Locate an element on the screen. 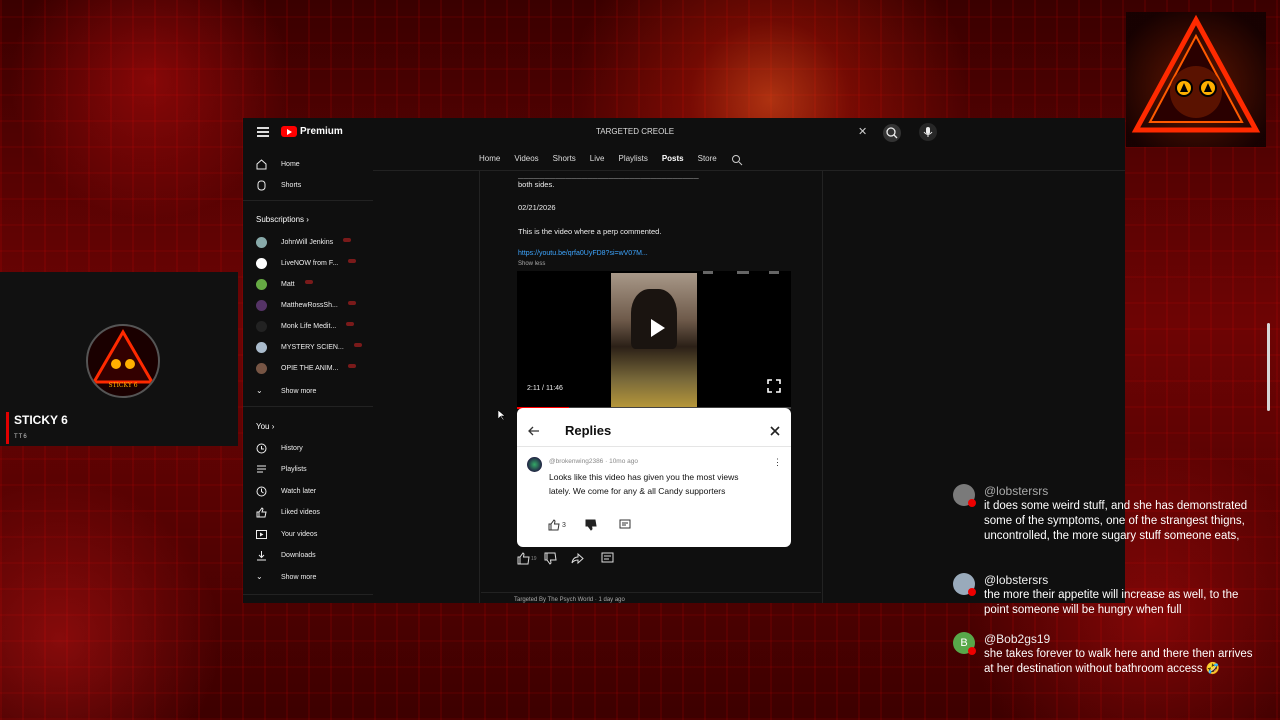  play-icon is located at coordinates (656, 328).